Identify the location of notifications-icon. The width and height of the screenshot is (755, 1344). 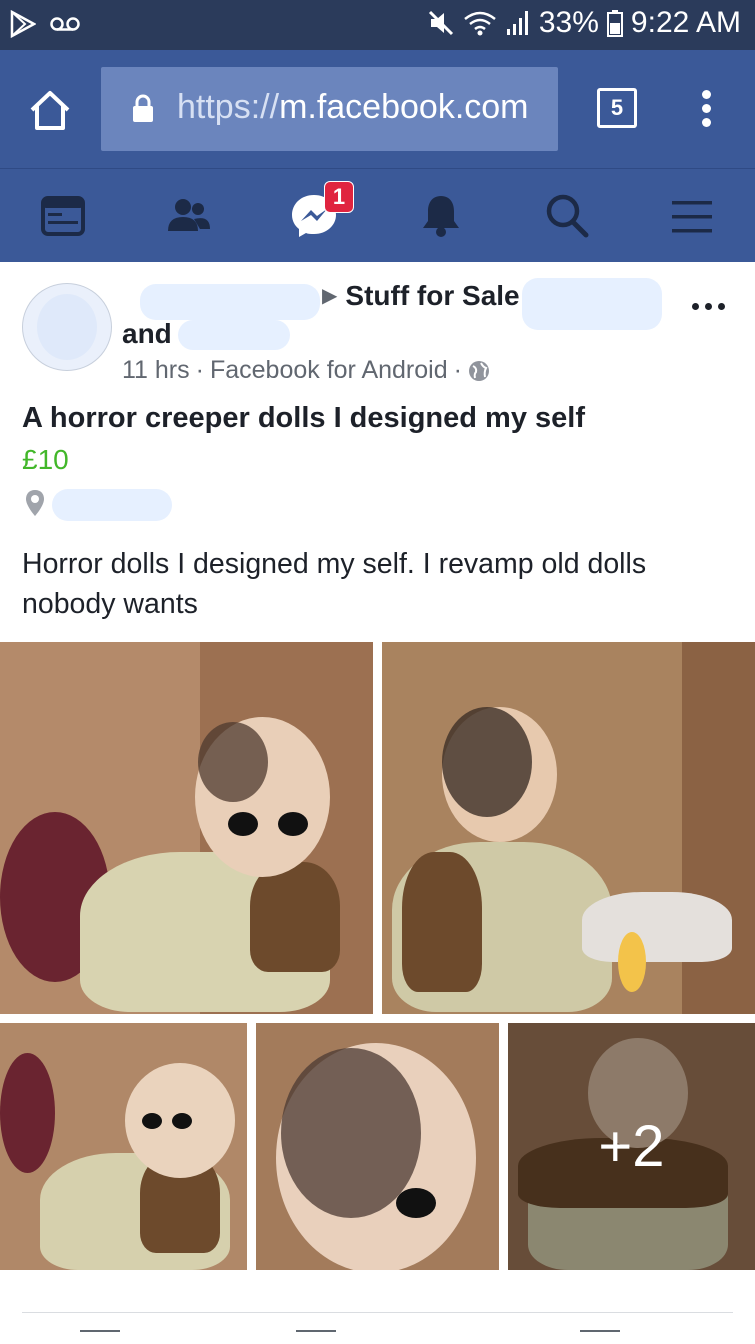
(441, 216).